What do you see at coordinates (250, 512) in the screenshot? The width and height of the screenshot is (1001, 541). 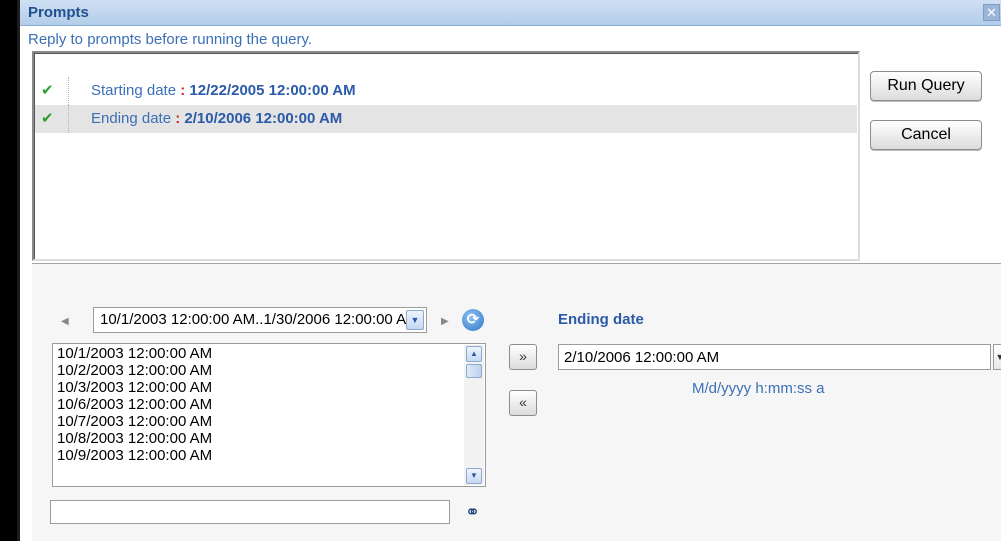 I see `search-input` at bounding box center [250, 512].